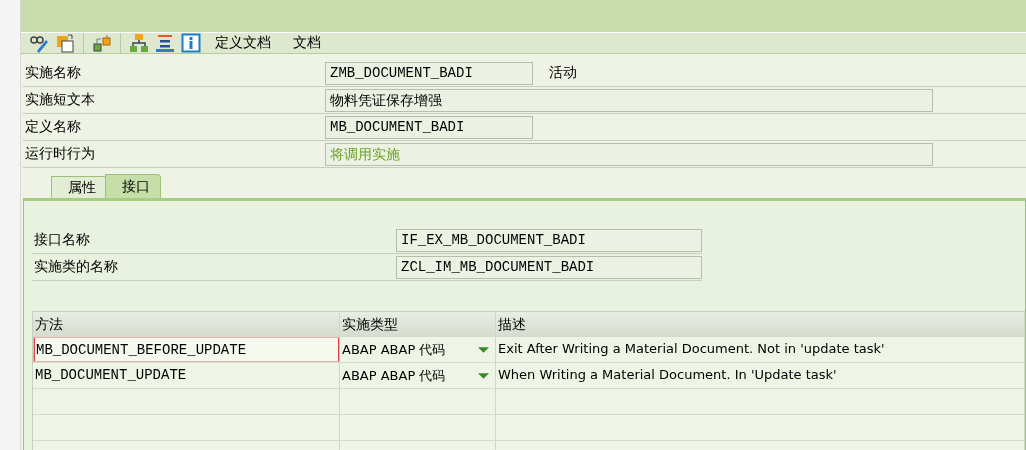 The width and height of the screenshot is (1026, 450). Describe the element at coordinates (418, 324) in the screenshot. I see `column-header: 实施类型` at that location.